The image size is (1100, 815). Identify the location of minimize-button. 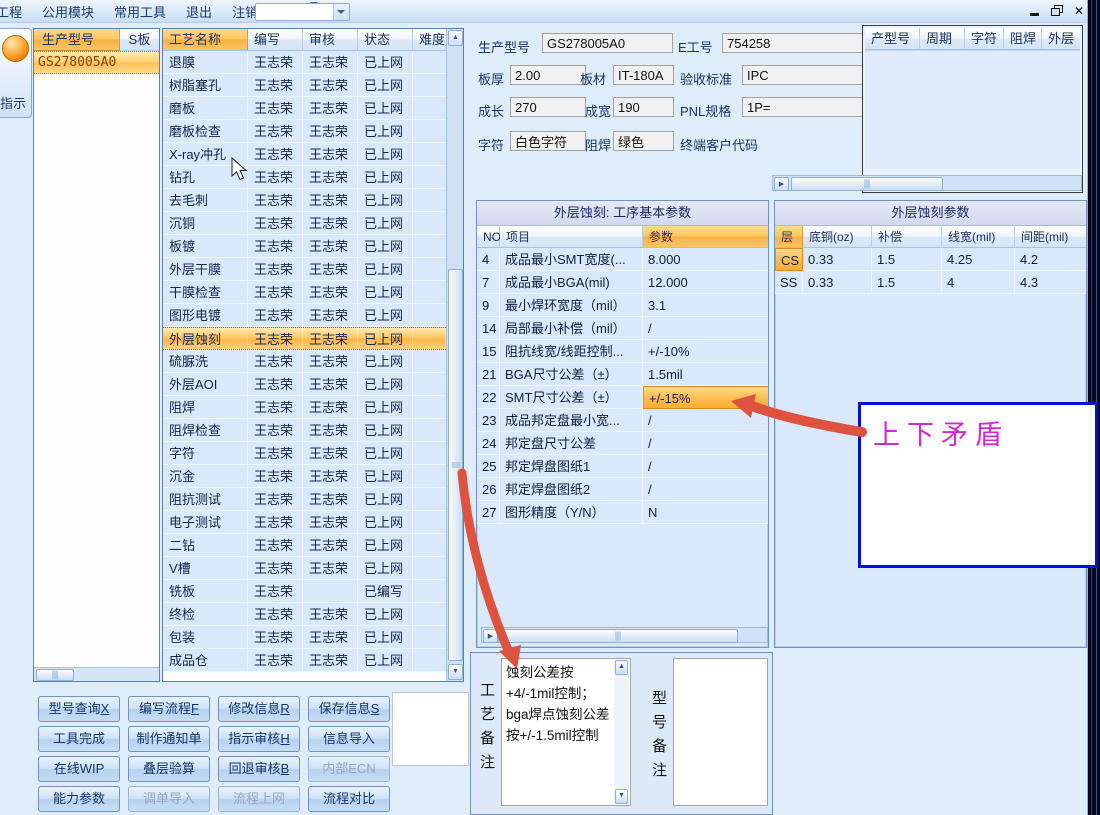
(1035, 11).